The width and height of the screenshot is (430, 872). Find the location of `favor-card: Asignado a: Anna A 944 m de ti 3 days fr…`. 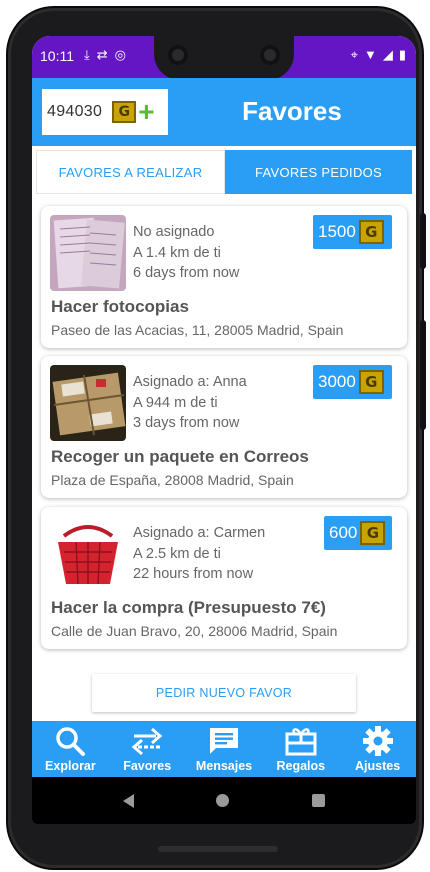

favor-card: Asignado a: Anna A 944 m de ti 3 days fr… is located at coordinates (224, 427).